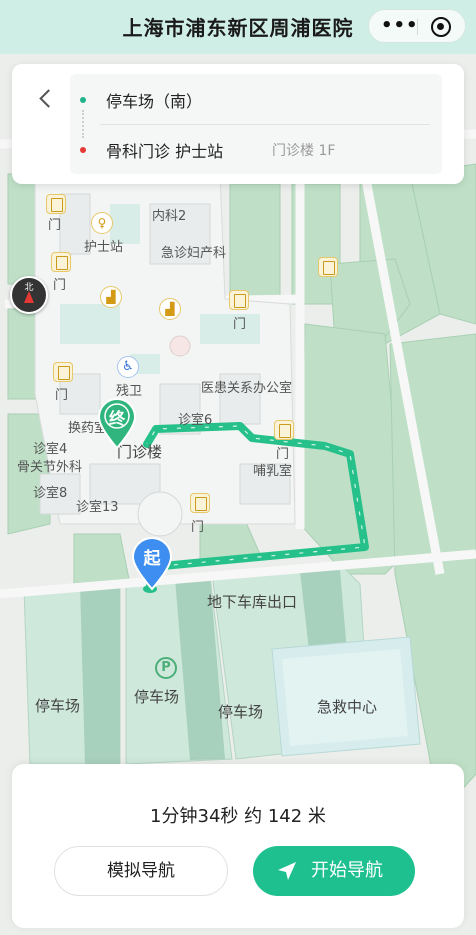 The image size is (476, 935). What do you see at coordinates (247, 388) in the screenshot?
I see `map-label: 医患关系办公室` at bounding box center [247, 388].